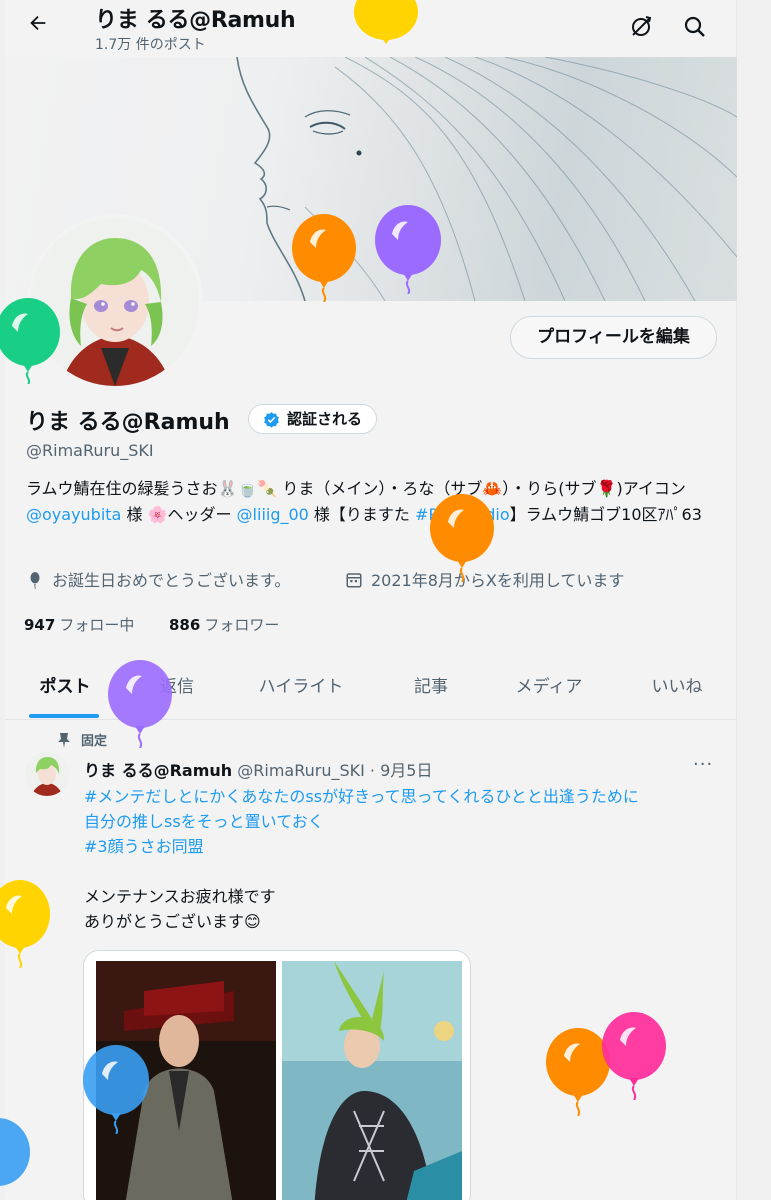 The width and height of the screenshot is (771, 1200). What do you see at coordinates (185, 625) in the screenshot?
I see `followers-count: 886` at bounding box center [185, 625].